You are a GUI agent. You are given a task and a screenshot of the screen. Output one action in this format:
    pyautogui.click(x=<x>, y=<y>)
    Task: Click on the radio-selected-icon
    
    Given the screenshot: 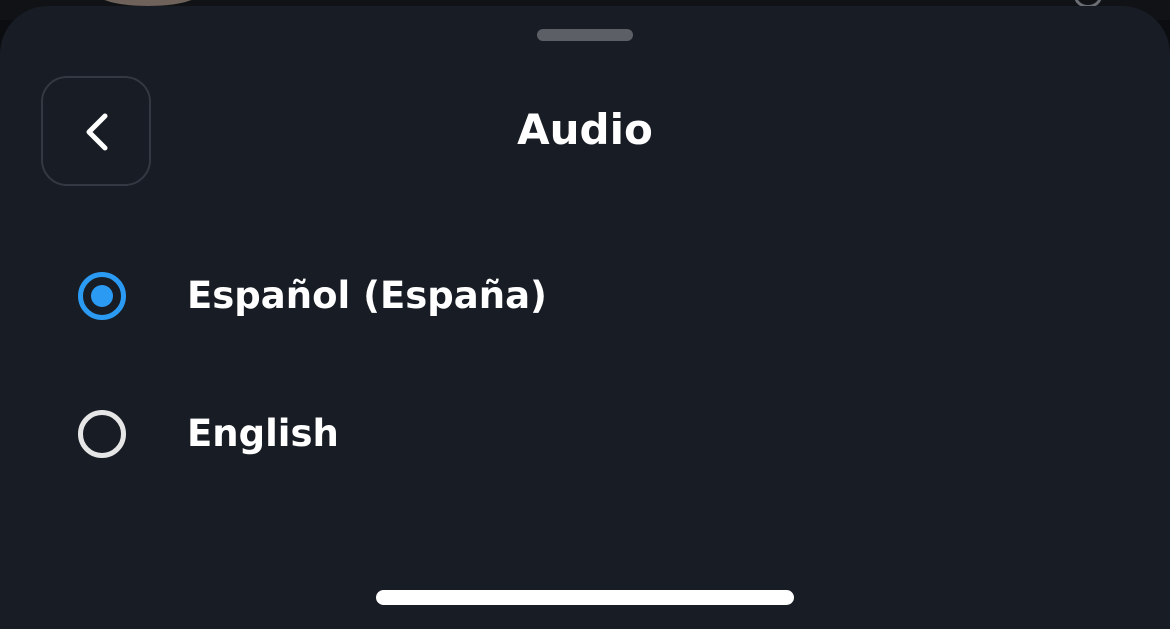 What is the action you would take?
    pyautogui.click(x=102, y=296)
    